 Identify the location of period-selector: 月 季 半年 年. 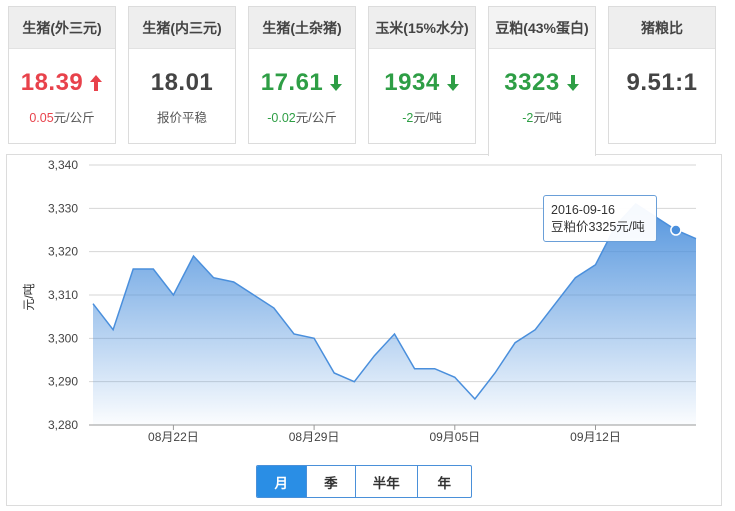
(364, 481).